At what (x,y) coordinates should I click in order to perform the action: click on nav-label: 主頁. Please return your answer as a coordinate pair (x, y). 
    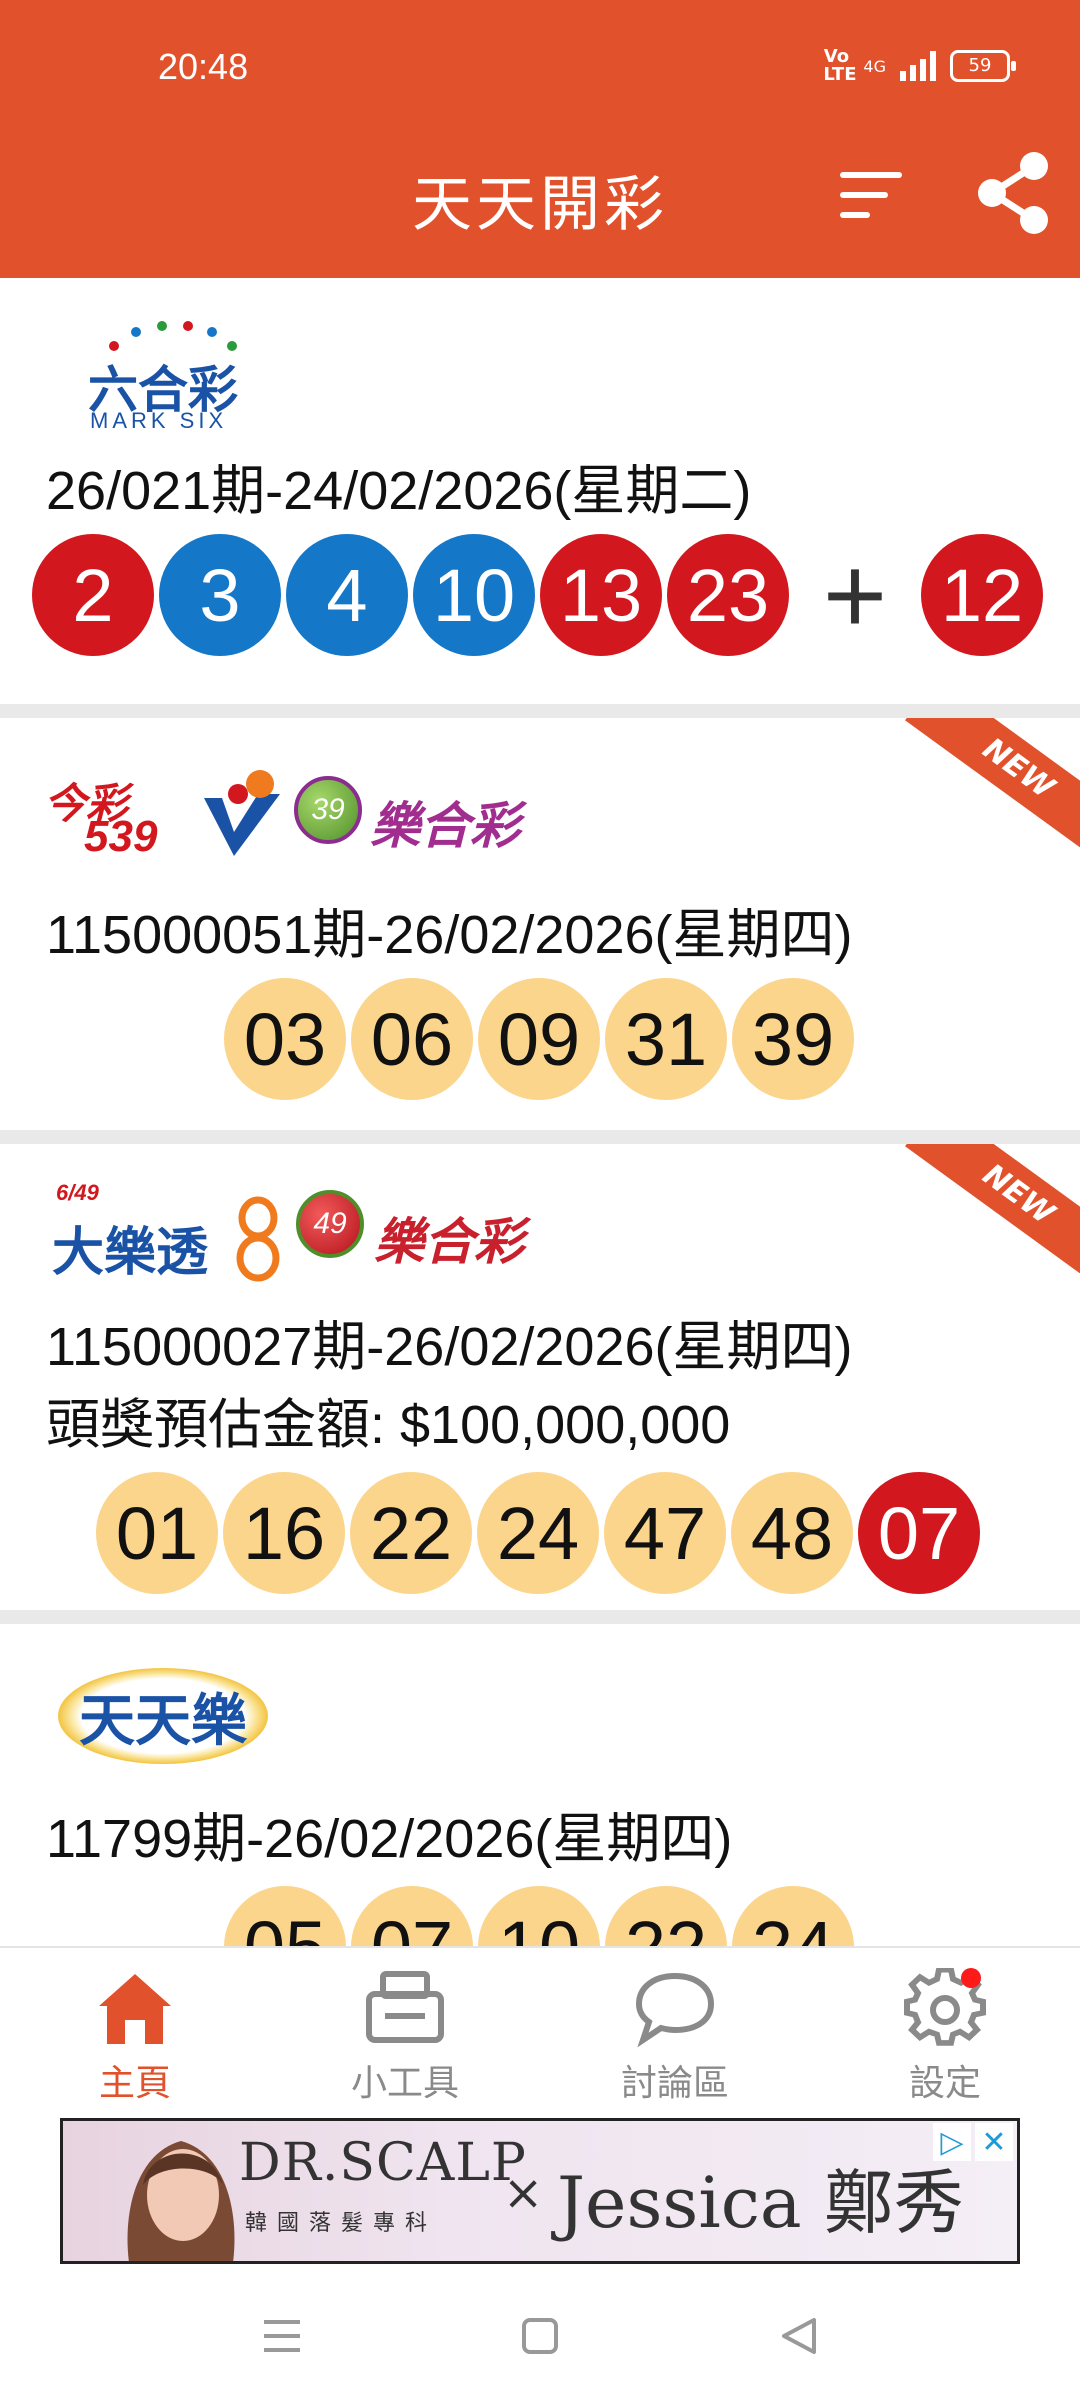
    Looking at the image, I should click on (134, 2083).